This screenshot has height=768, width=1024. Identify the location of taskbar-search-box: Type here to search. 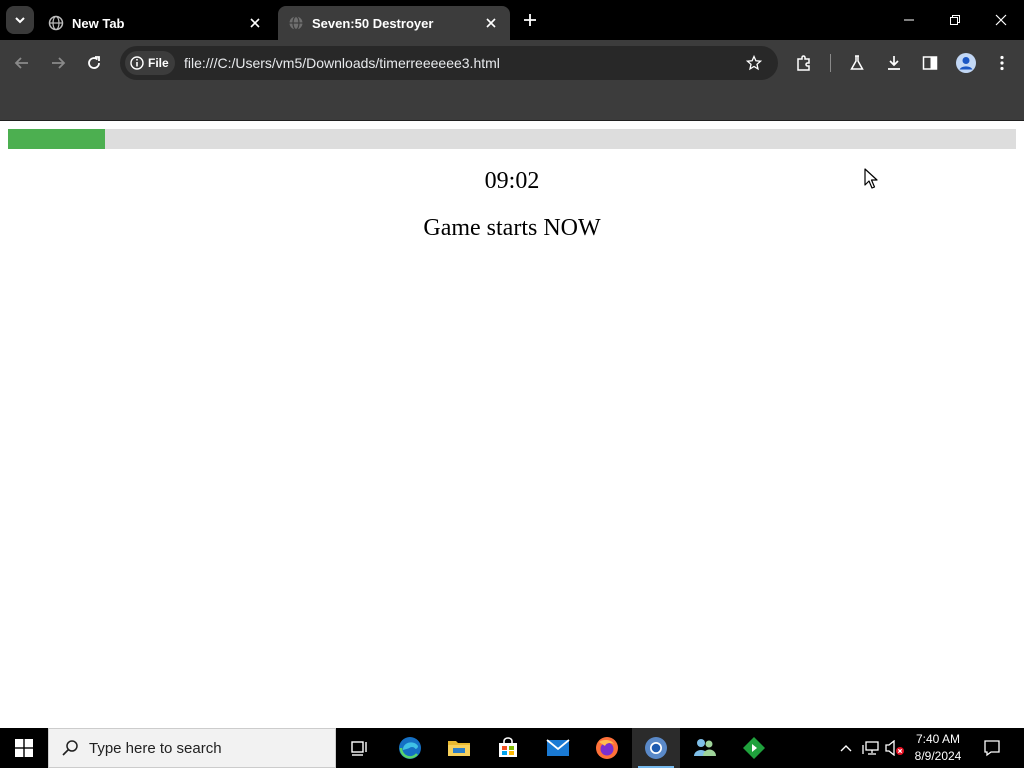
(192, 748).